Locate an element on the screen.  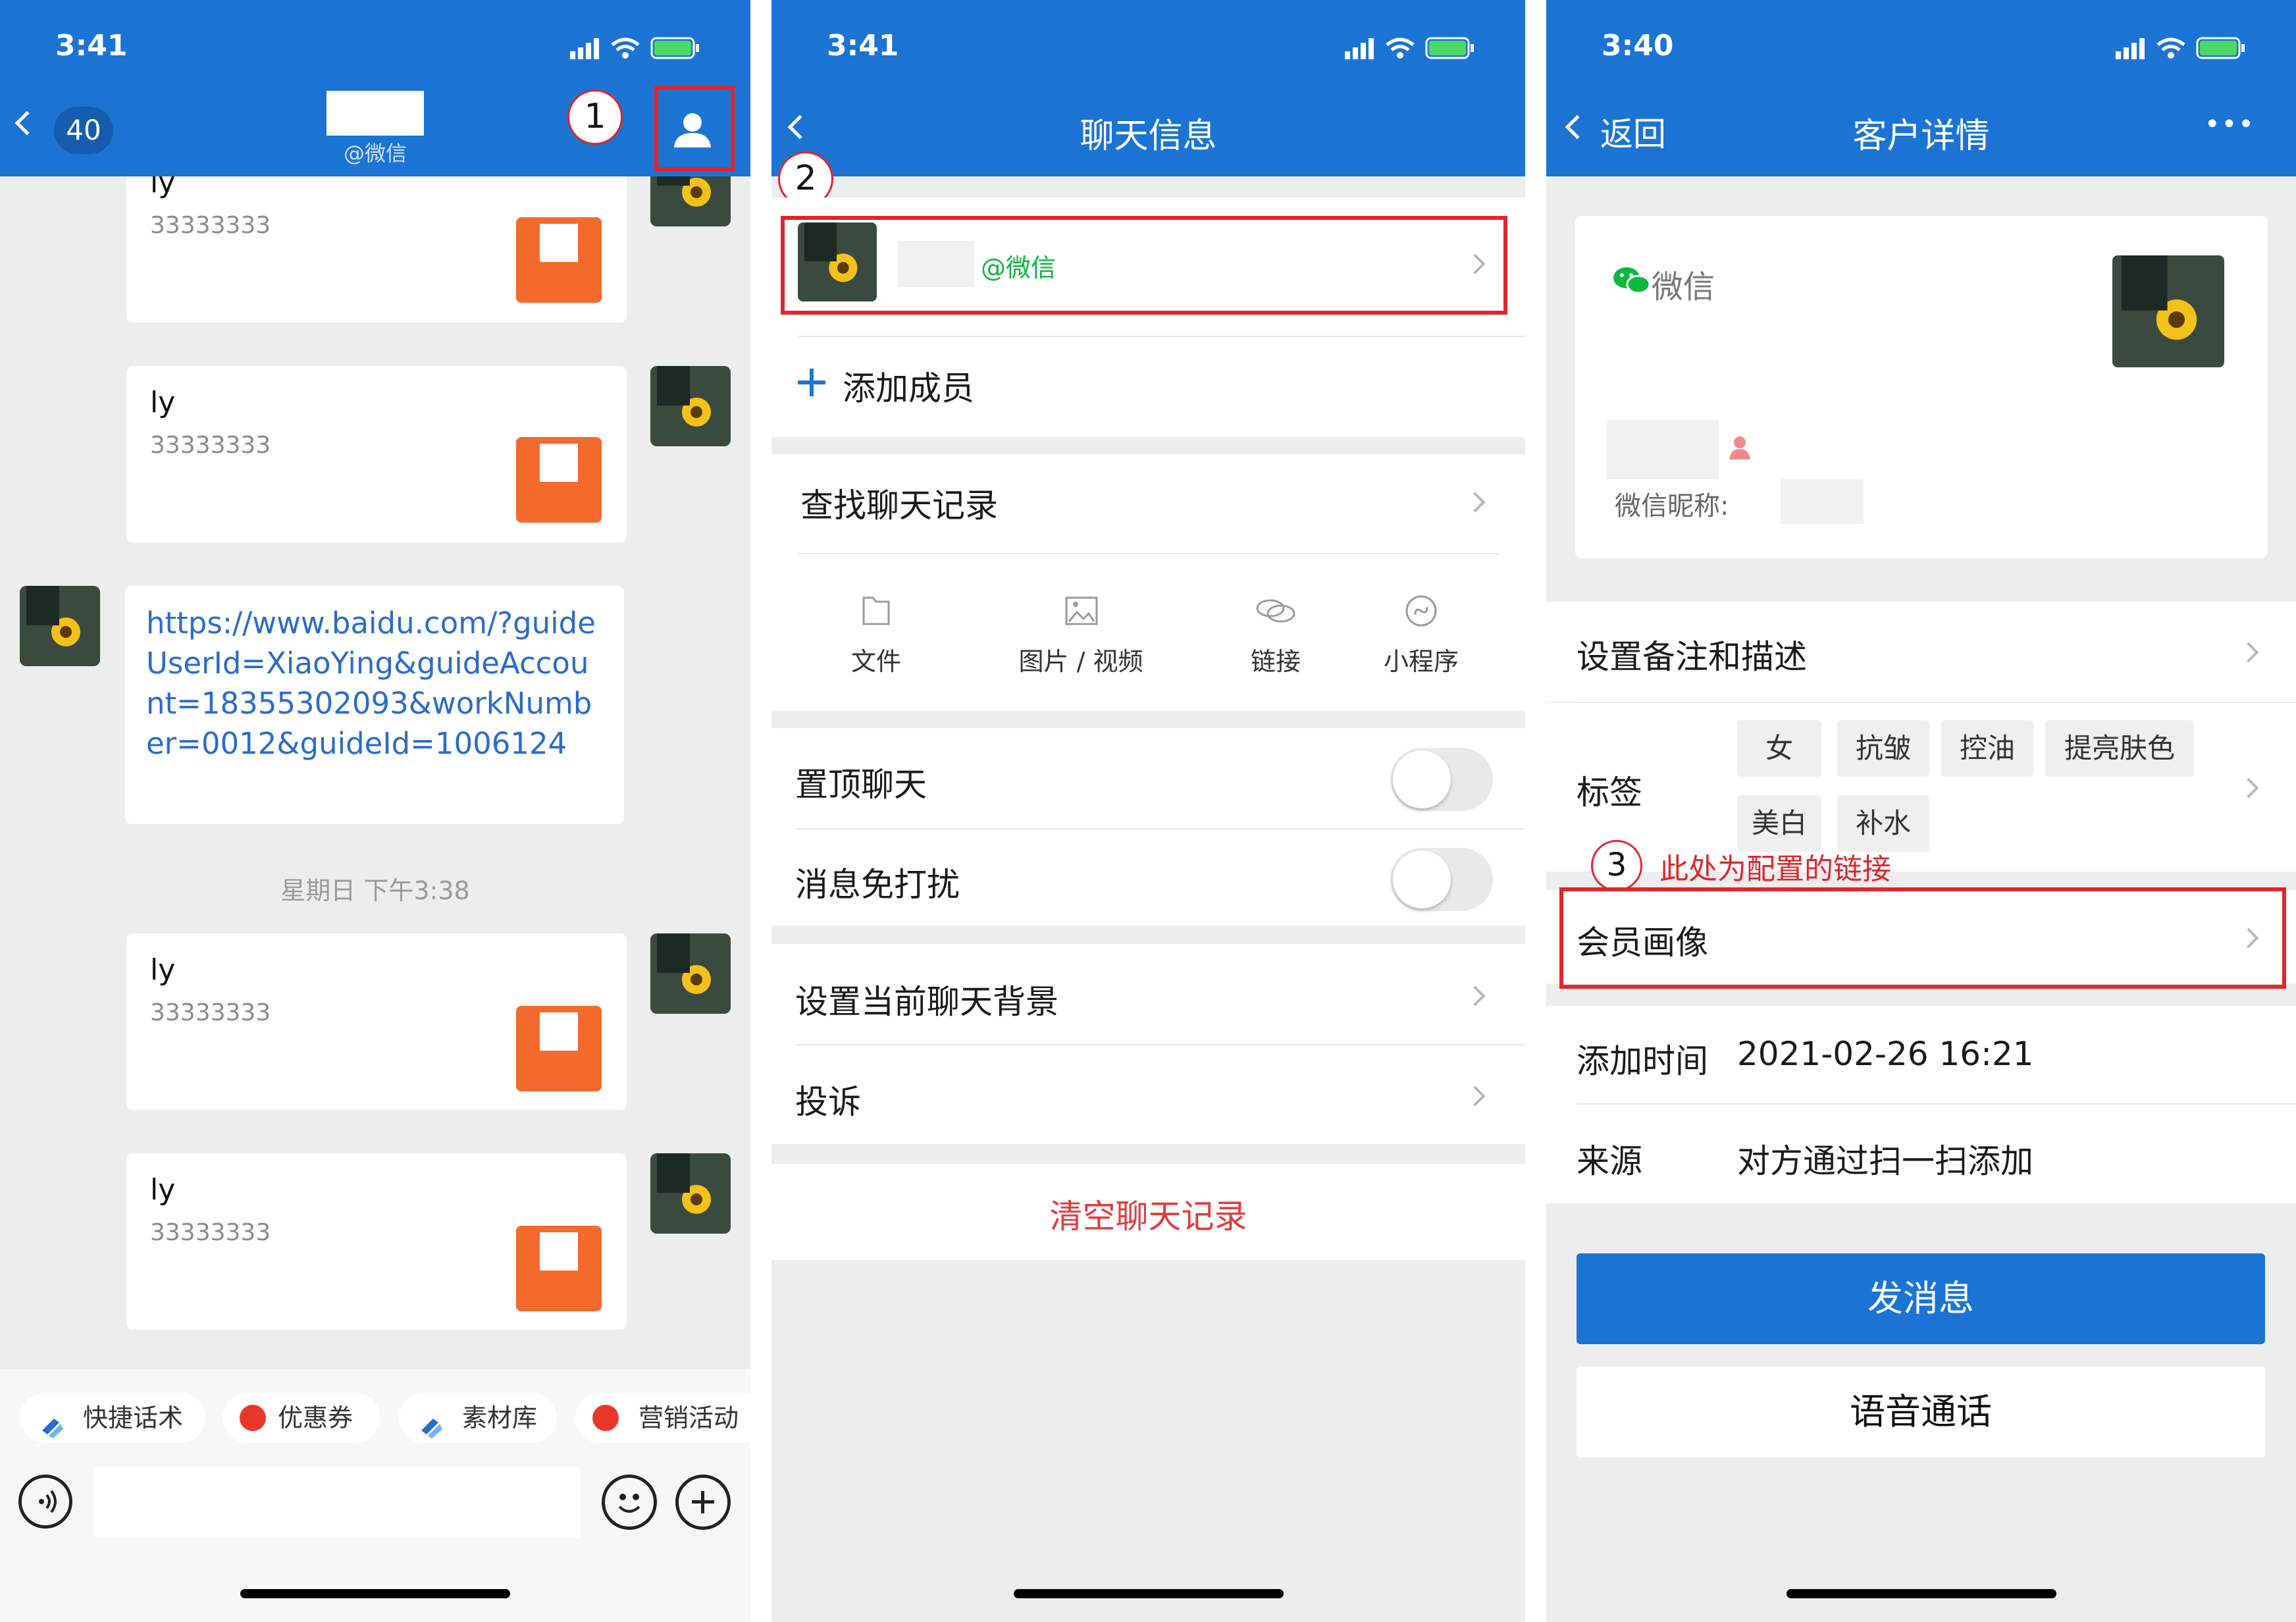
unread-count-badge: 40 is located at coordinates (83, 130).